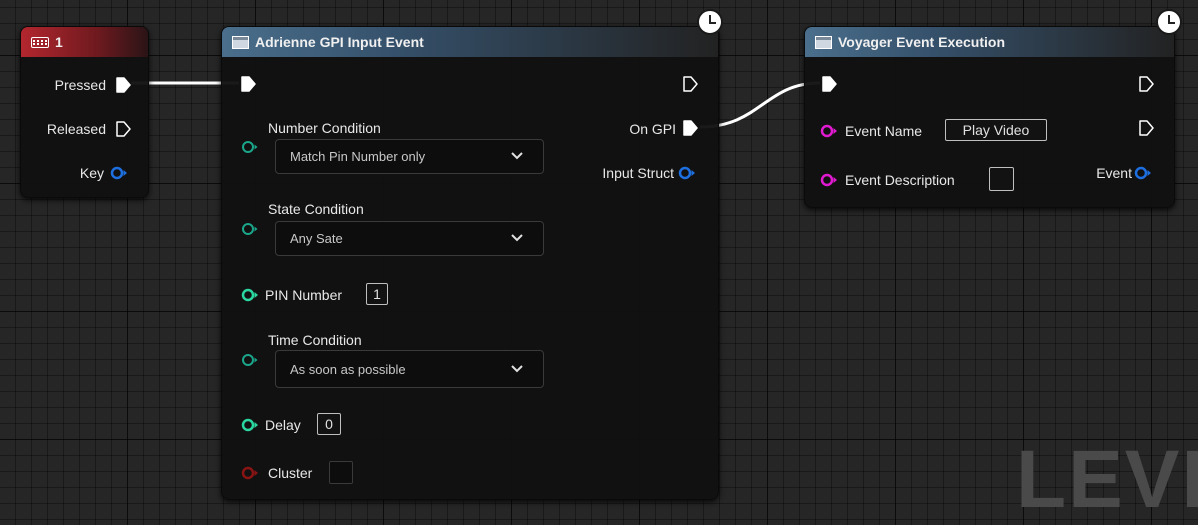 The image size is (1198, 525). Describe the element at coordinates (687, 173) in the screenshot. I see `input-struct-pin-icon` at that location.